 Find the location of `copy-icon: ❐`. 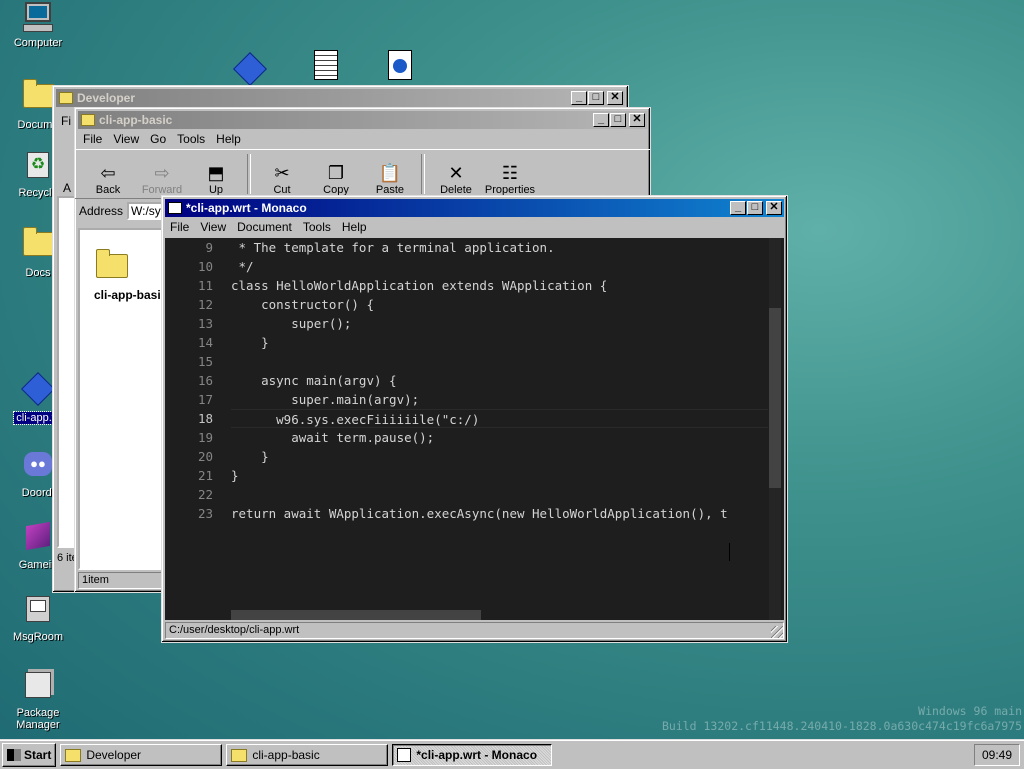

copy-icon: ❐ is located at coordinates (336, 173).